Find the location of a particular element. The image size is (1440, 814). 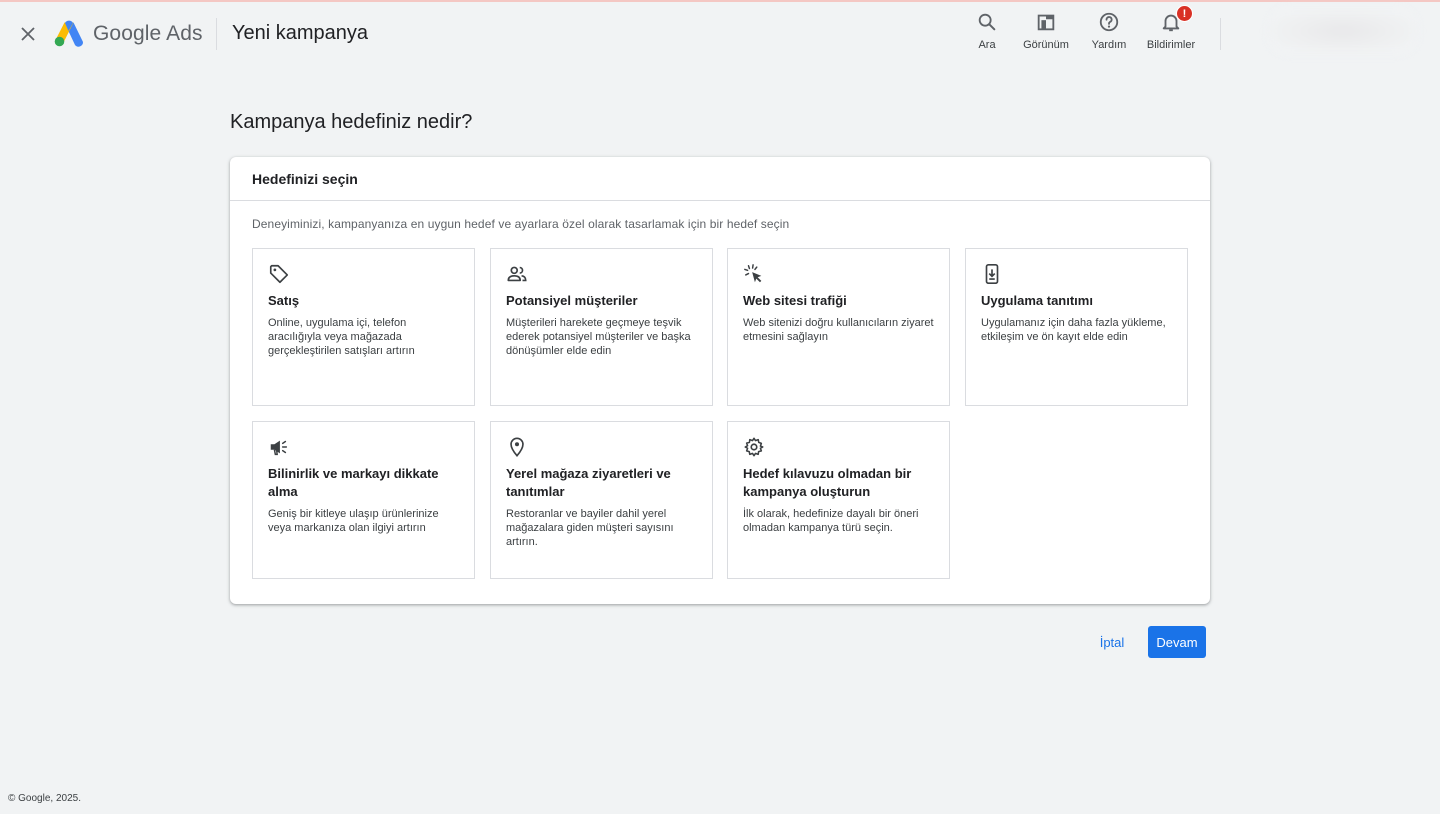

people-icon is located at coordinates (517, 274).